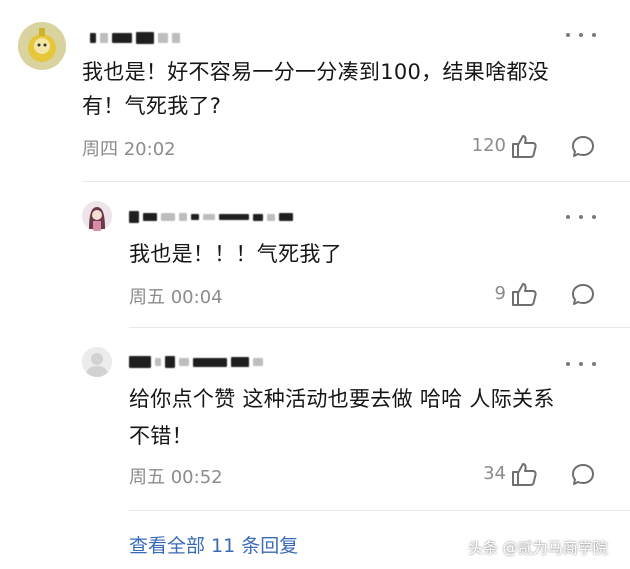 Image resolution: width=630 pixels, height=569 pixels. What do you see at coordinates (161, 436) in the screenshot?
I see `reply-text-line-2: 不错！` at bounding box center [161, 436].